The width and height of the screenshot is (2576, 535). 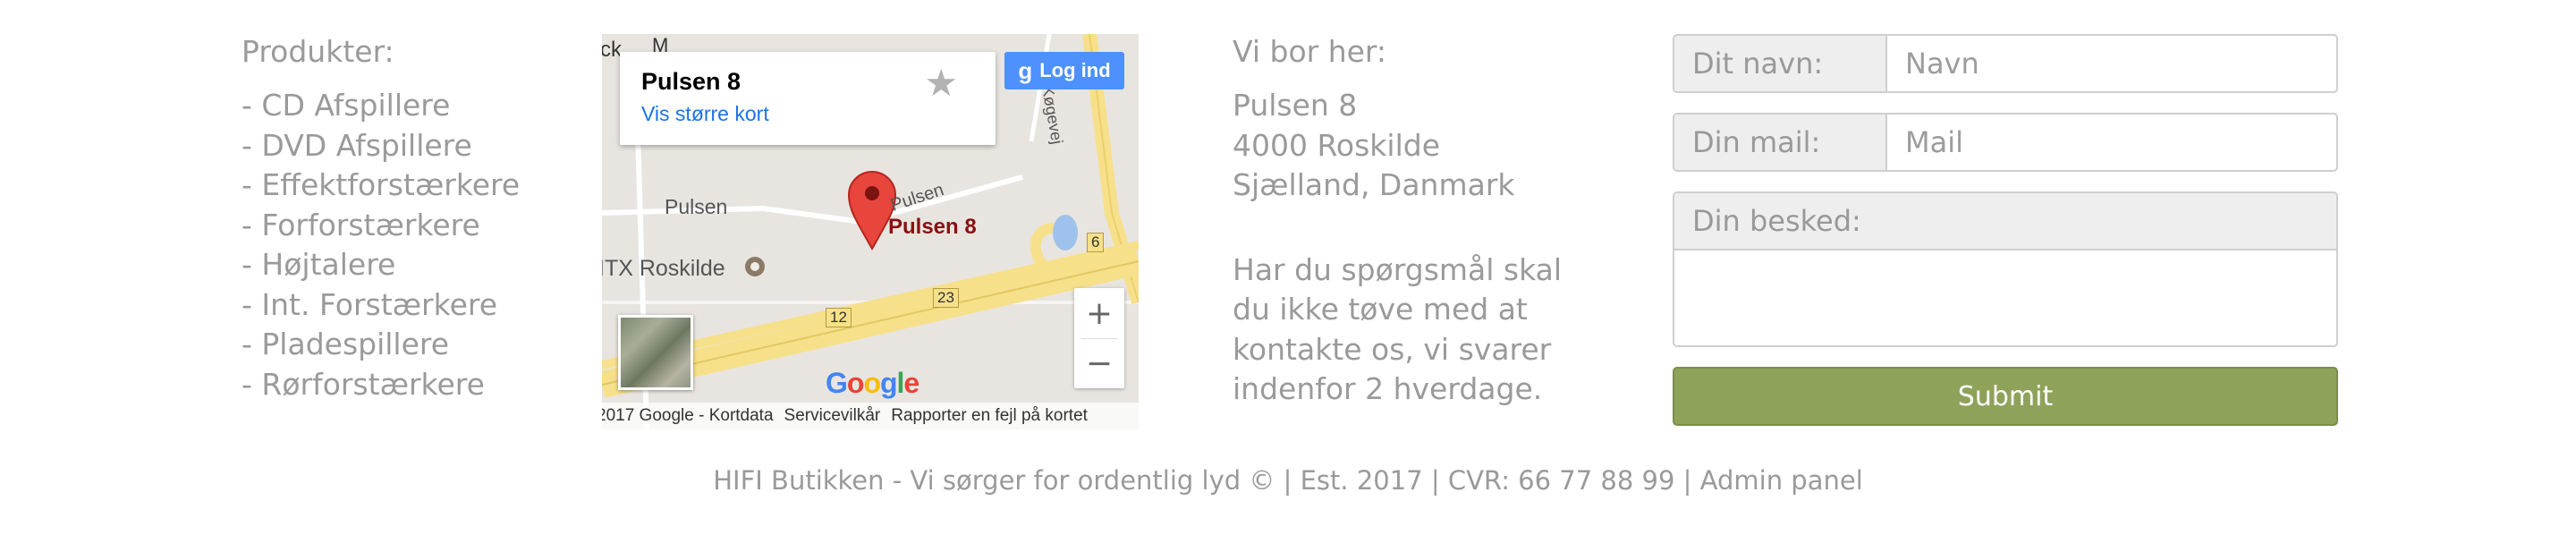 What do you see at coordinates (346, 106) in the screenshot?
I see `product-link-cd: - CD Afspillere` at bounding box center [346, 106].